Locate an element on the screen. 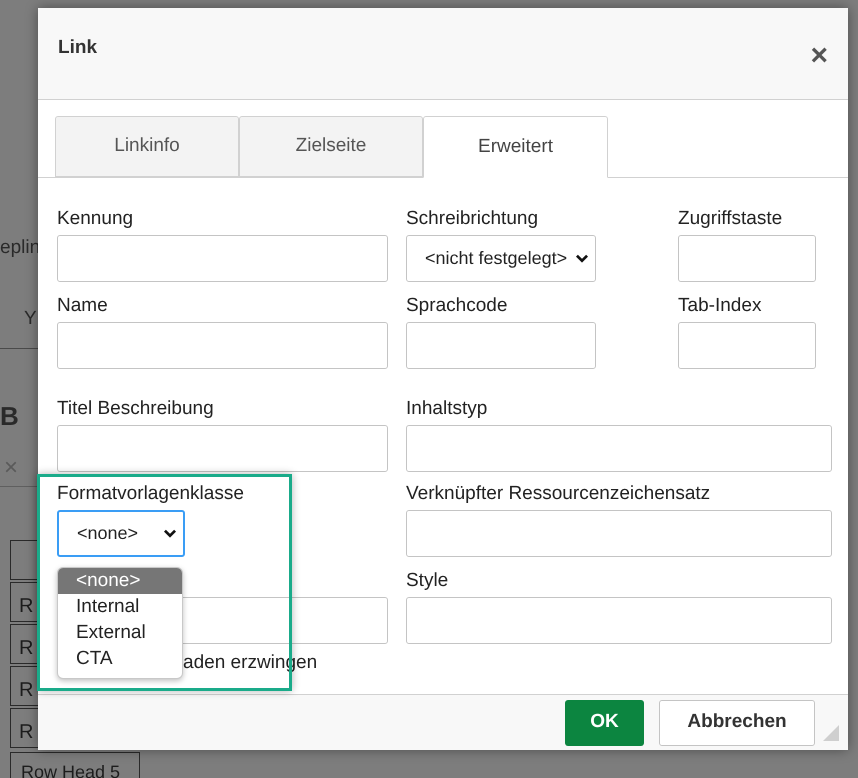 The width and height of the screenshot is (858, 778). cancel-button: Abbrechen is located at coordinates (737, 723).